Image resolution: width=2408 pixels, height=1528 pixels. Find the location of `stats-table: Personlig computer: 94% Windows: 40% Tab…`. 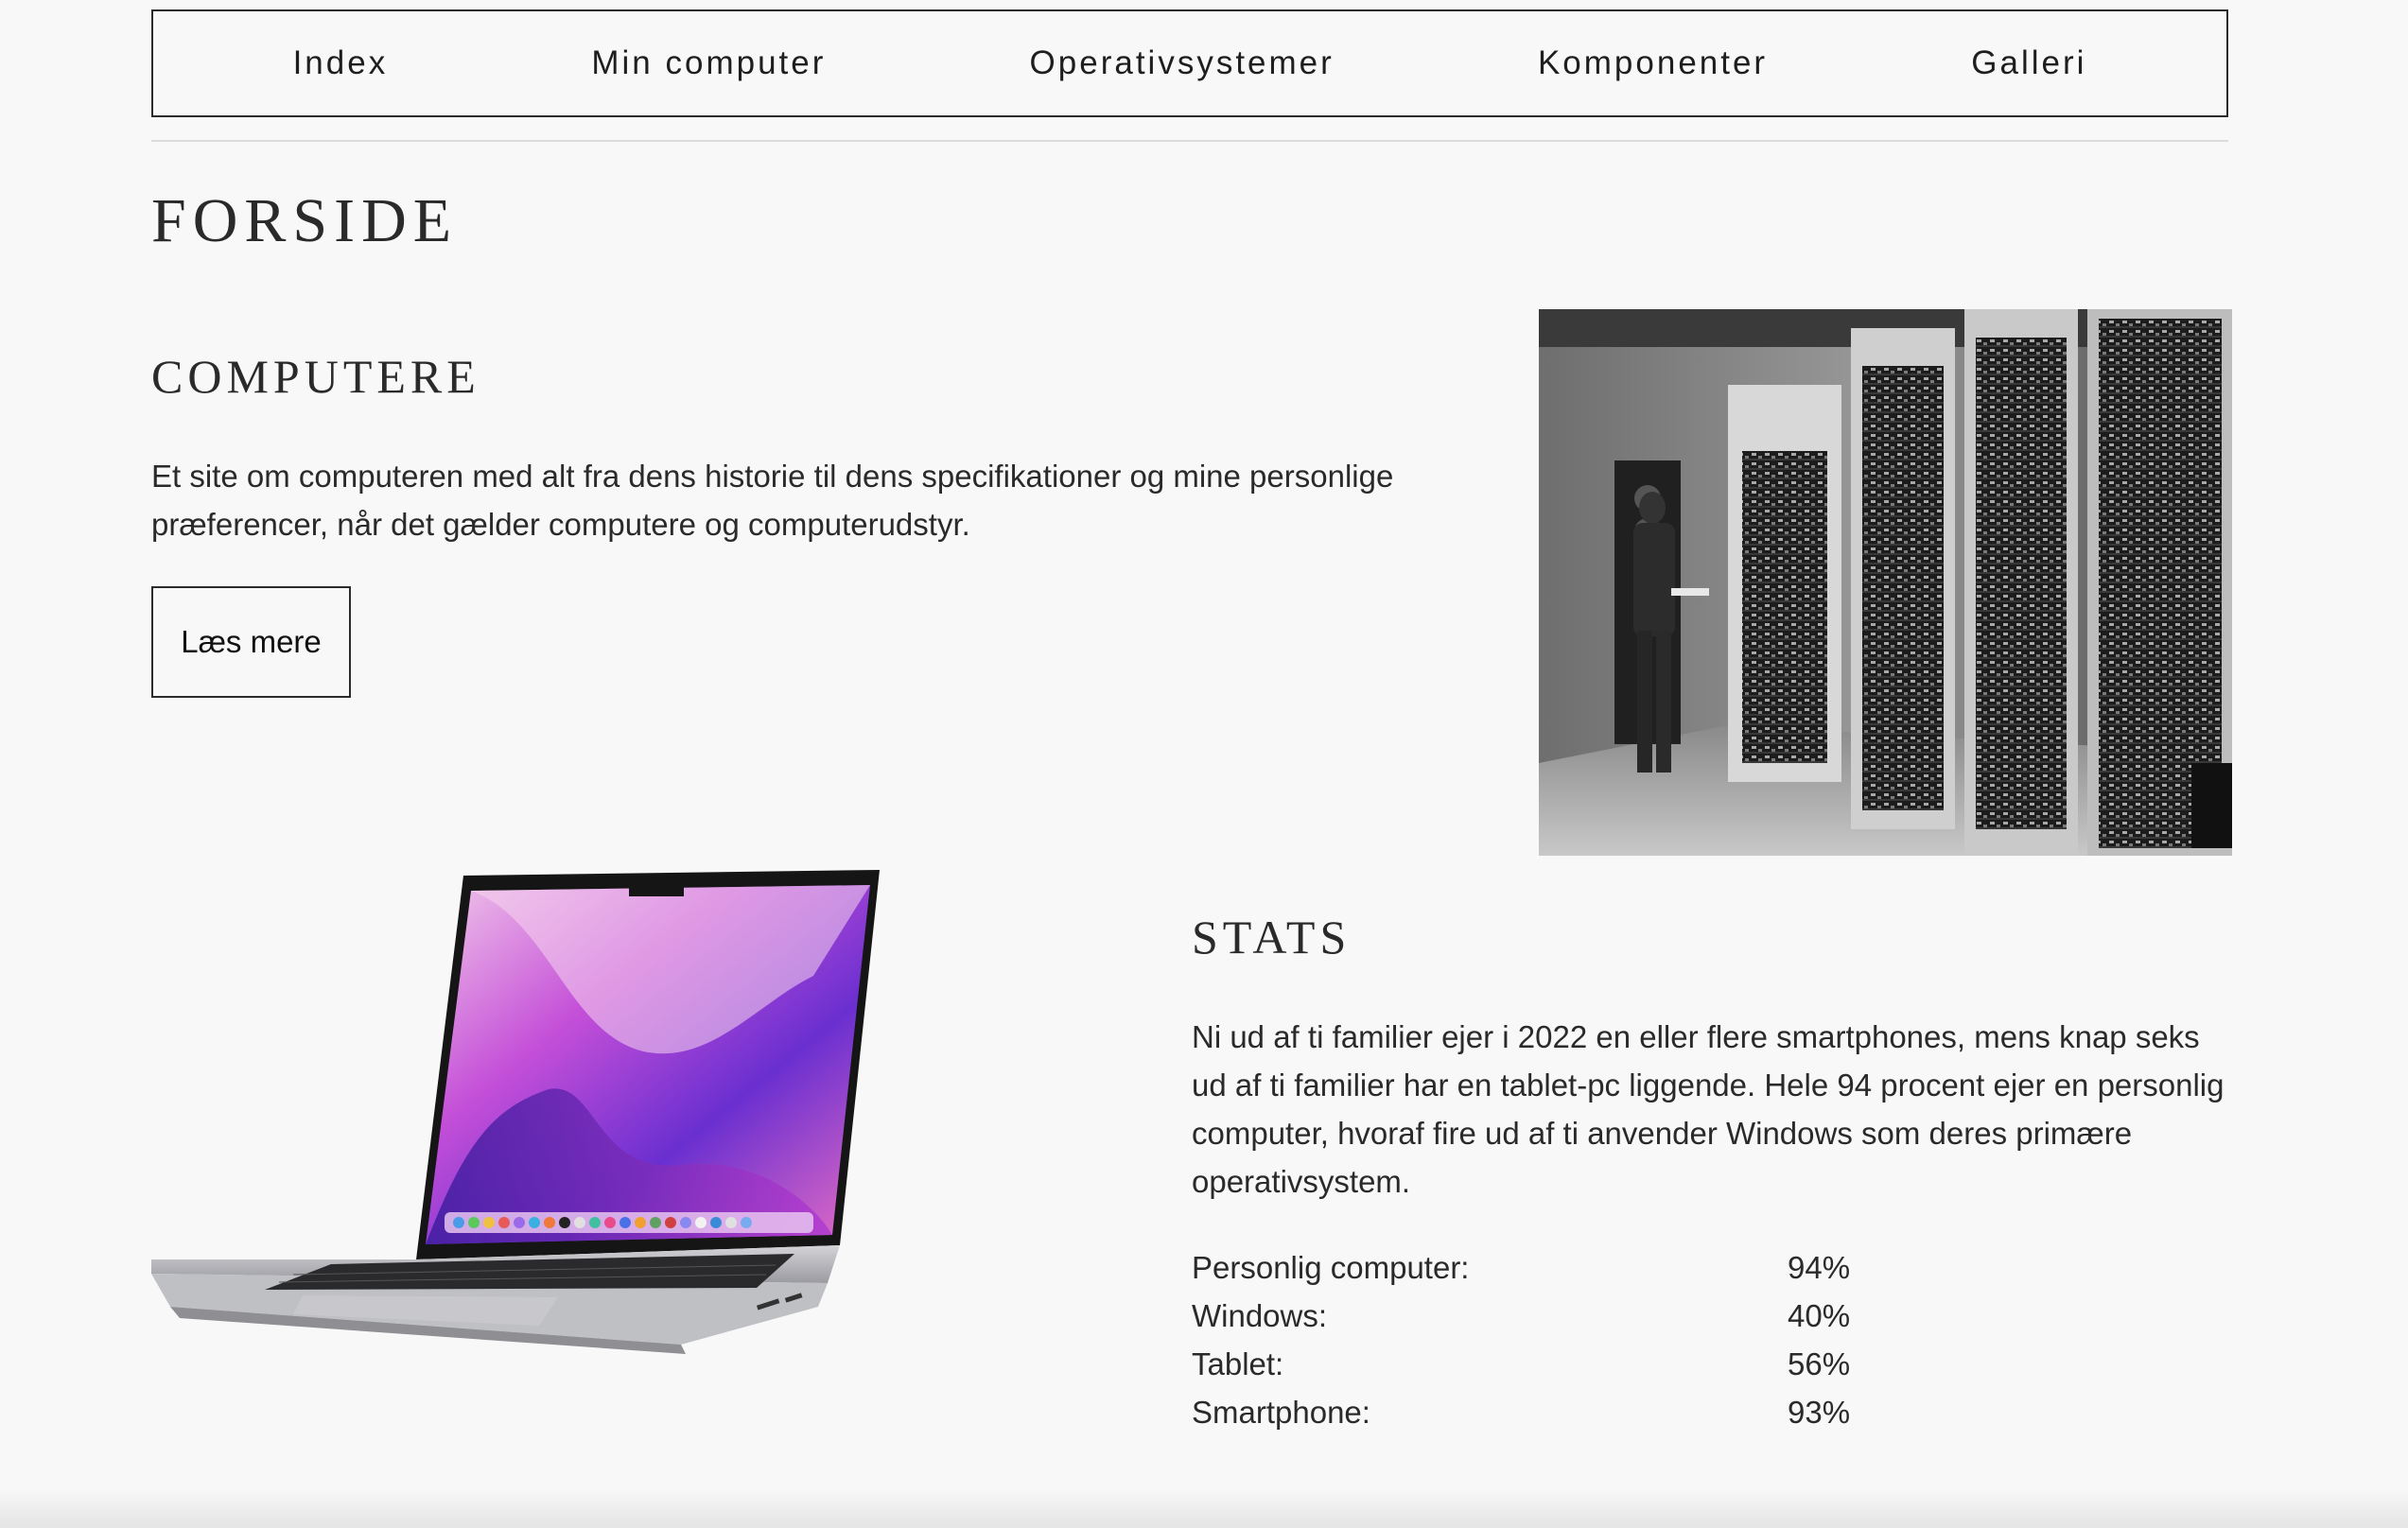

stats-table: Personlig computer: 94% Windows: 40% Tab… is located at coordinates (1552, 1339).